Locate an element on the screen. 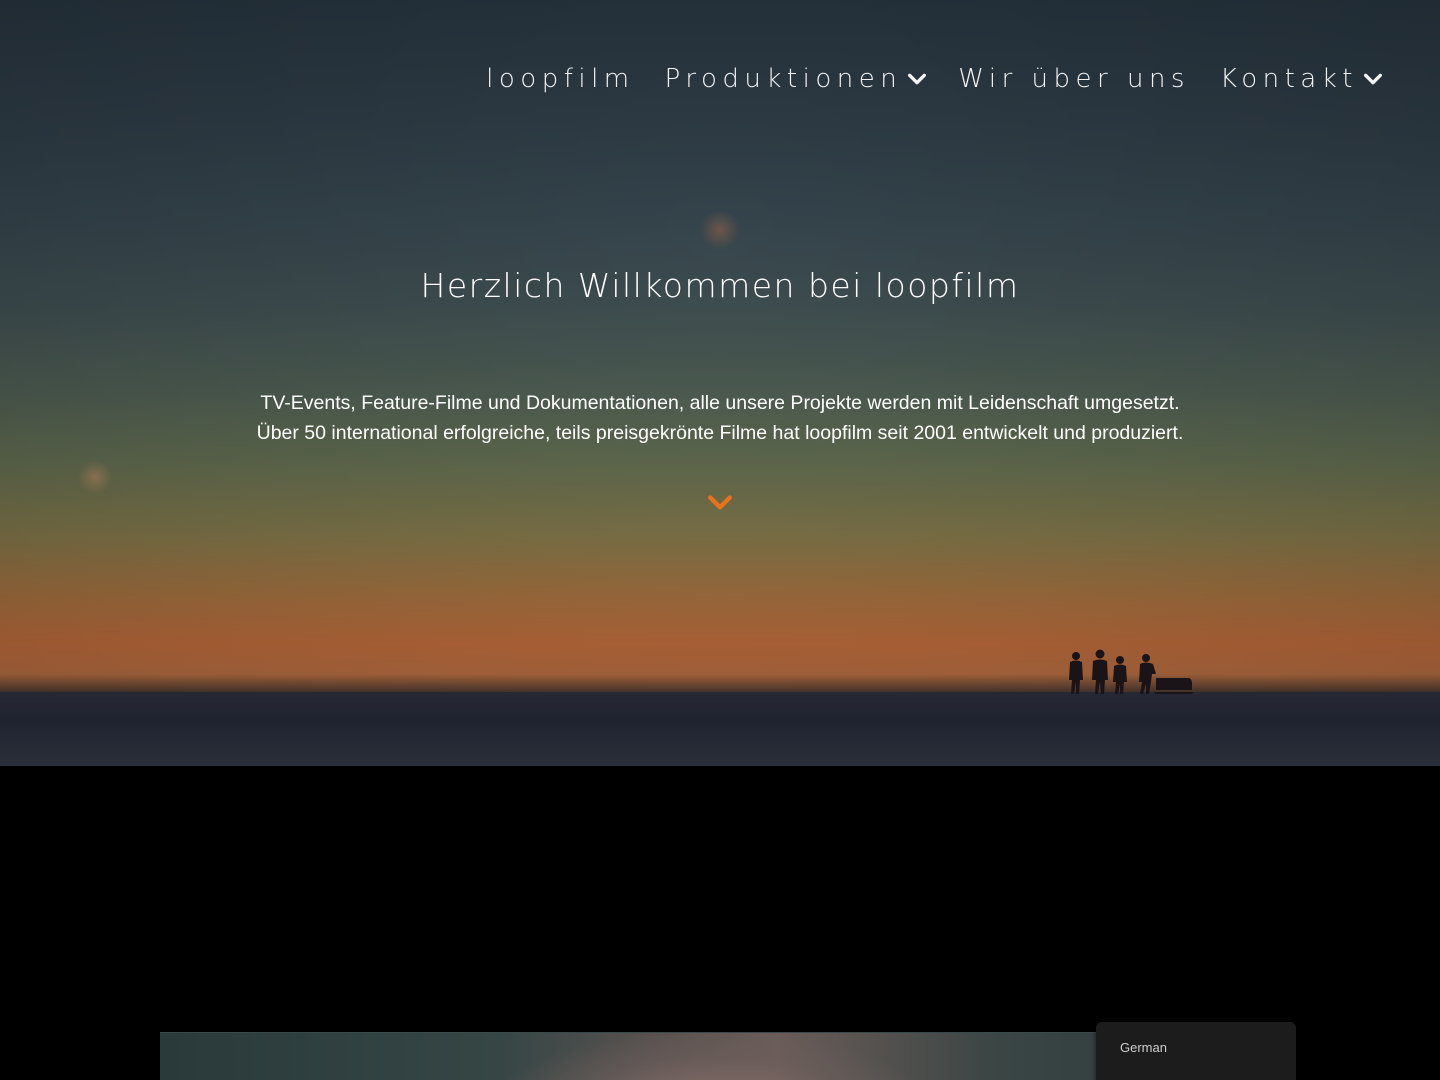 The image size is (1440, 1080). snow-ground is located at coordinates (720, 729).